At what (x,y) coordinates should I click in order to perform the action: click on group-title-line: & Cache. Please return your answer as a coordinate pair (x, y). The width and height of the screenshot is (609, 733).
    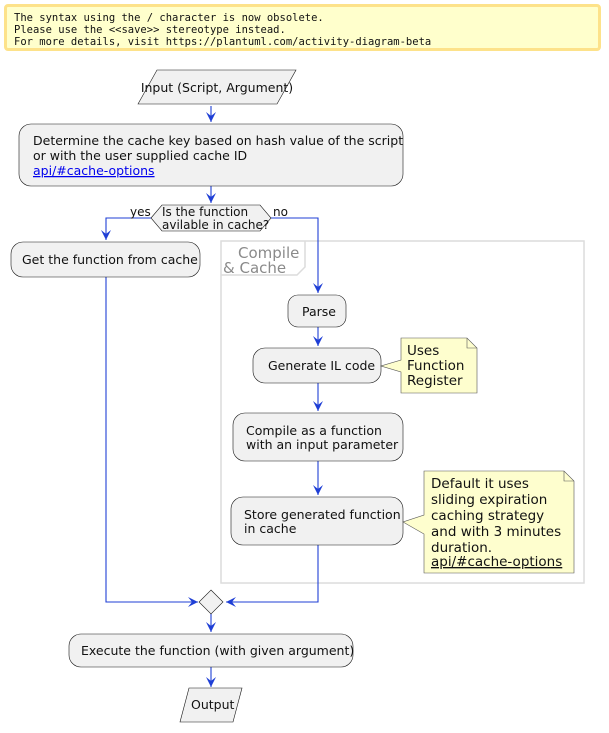
    Looking at the image, I should click on (254, 268).